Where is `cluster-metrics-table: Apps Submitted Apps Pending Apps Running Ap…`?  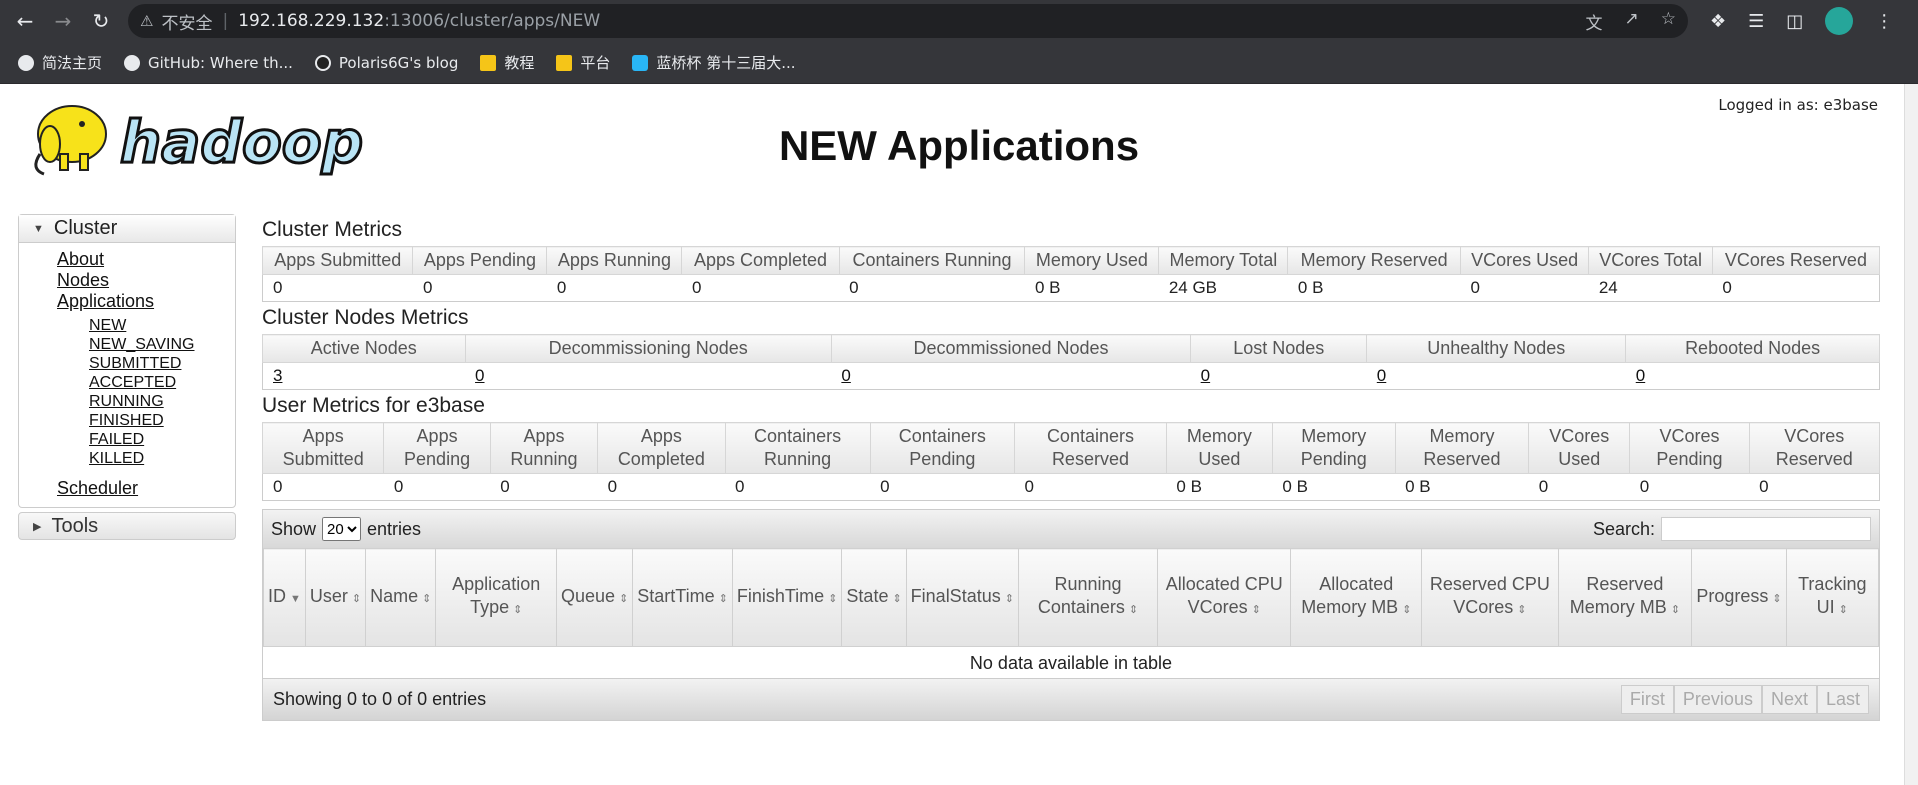 cluster-metrics-table: Apps Submitted Apps Pending Apps Running Ap… is located at coordinates (1071, 274).